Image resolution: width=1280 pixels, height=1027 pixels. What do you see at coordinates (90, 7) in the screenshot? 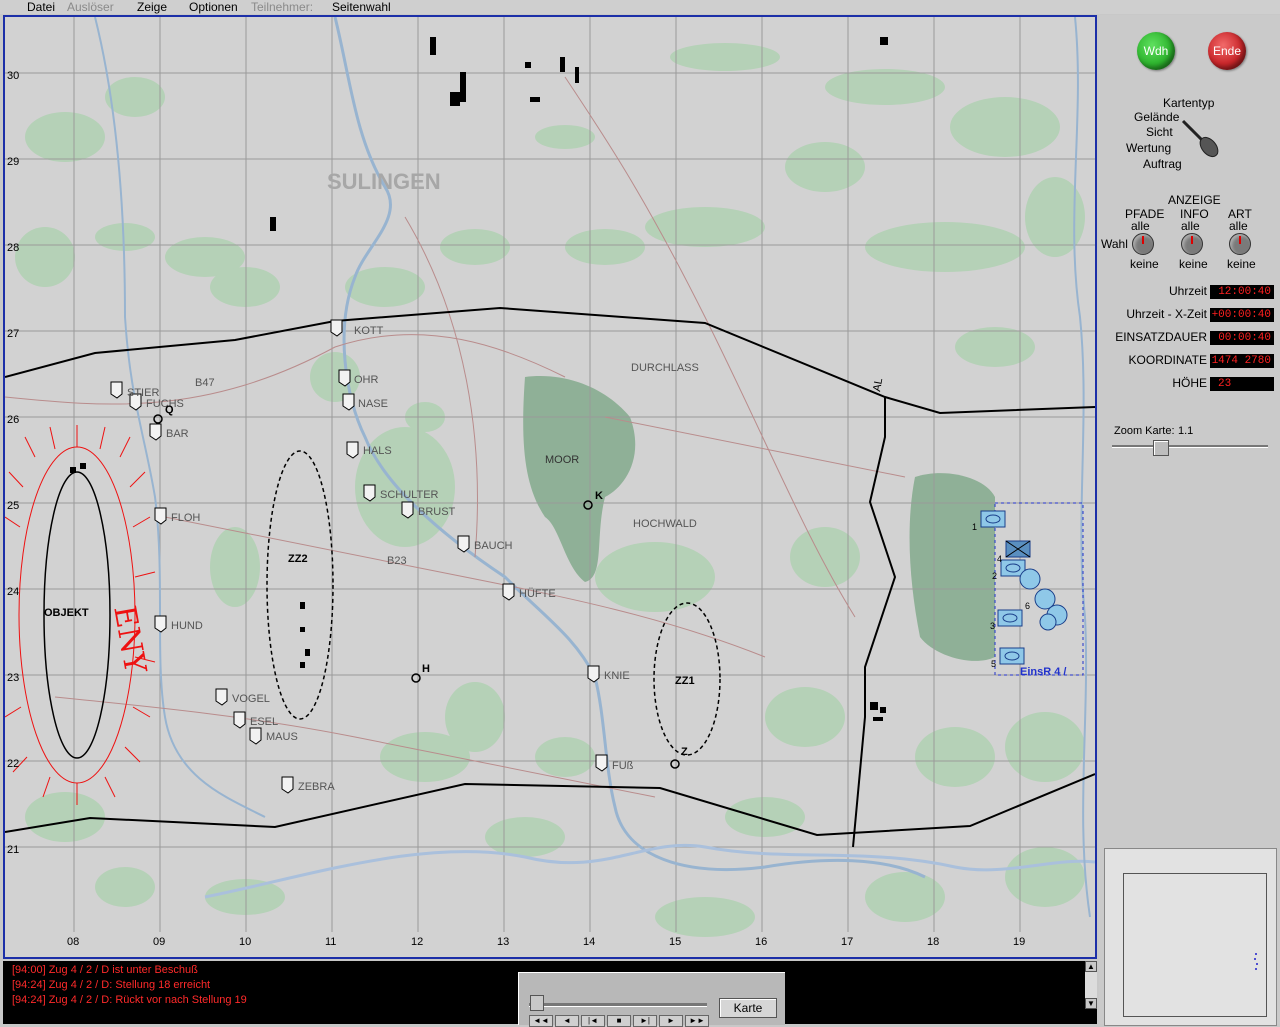
I see `menu-ausloeser: Auslöser` at bounding box center [90, 7].